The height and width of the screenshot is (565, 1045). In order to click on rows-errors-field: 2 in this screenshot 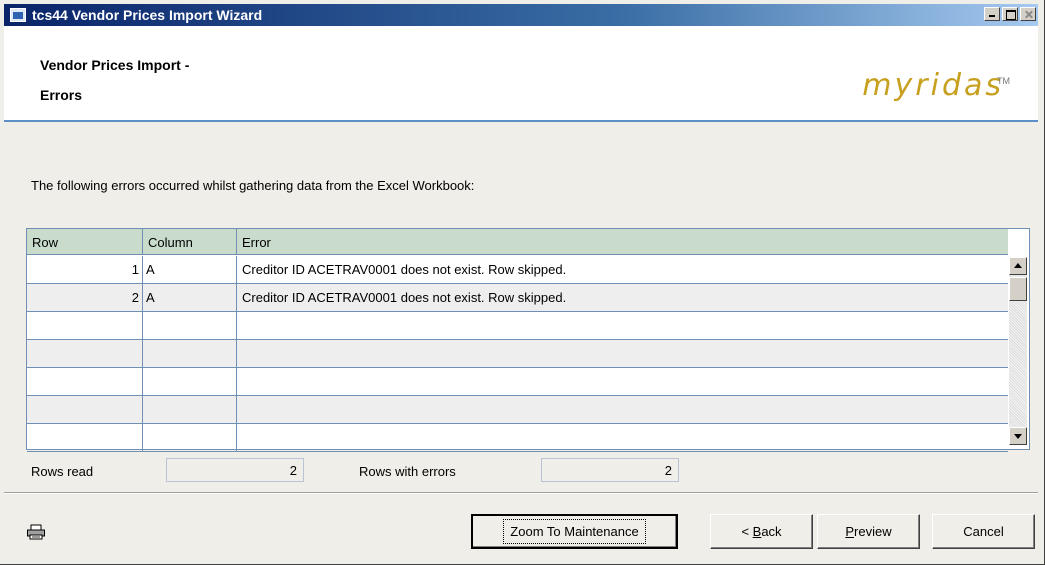, I will do `click(610, 470)`.